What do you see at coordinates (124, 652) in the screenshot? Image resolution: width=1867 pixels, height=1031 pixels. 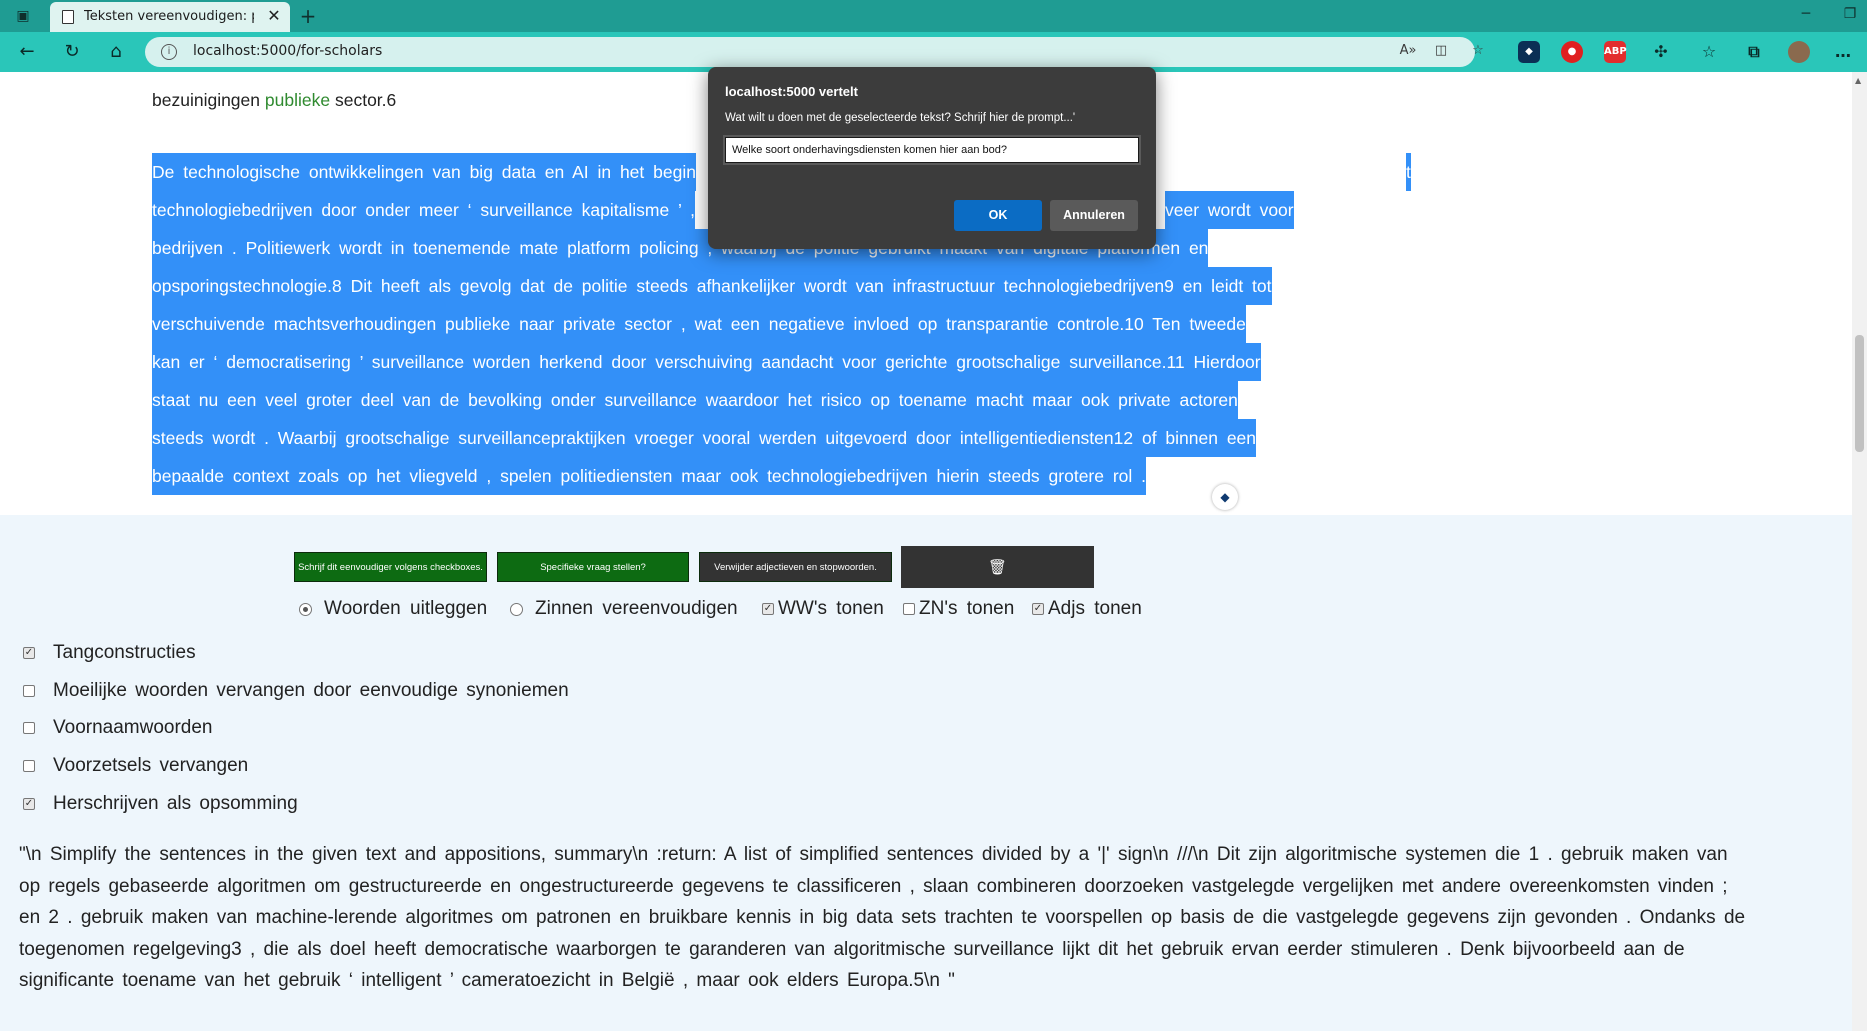 I see `checkbox-label: Tangconstructies` at bounding box center [124, 652].